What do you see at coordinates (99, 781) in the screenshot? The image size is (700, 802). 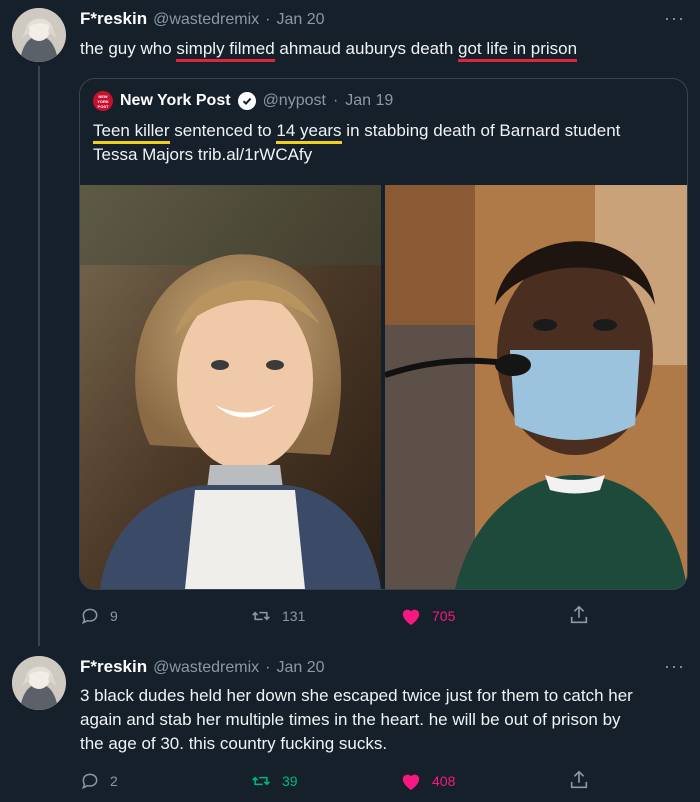 I see `reply-button: 2` at bounding box center [99, 781].